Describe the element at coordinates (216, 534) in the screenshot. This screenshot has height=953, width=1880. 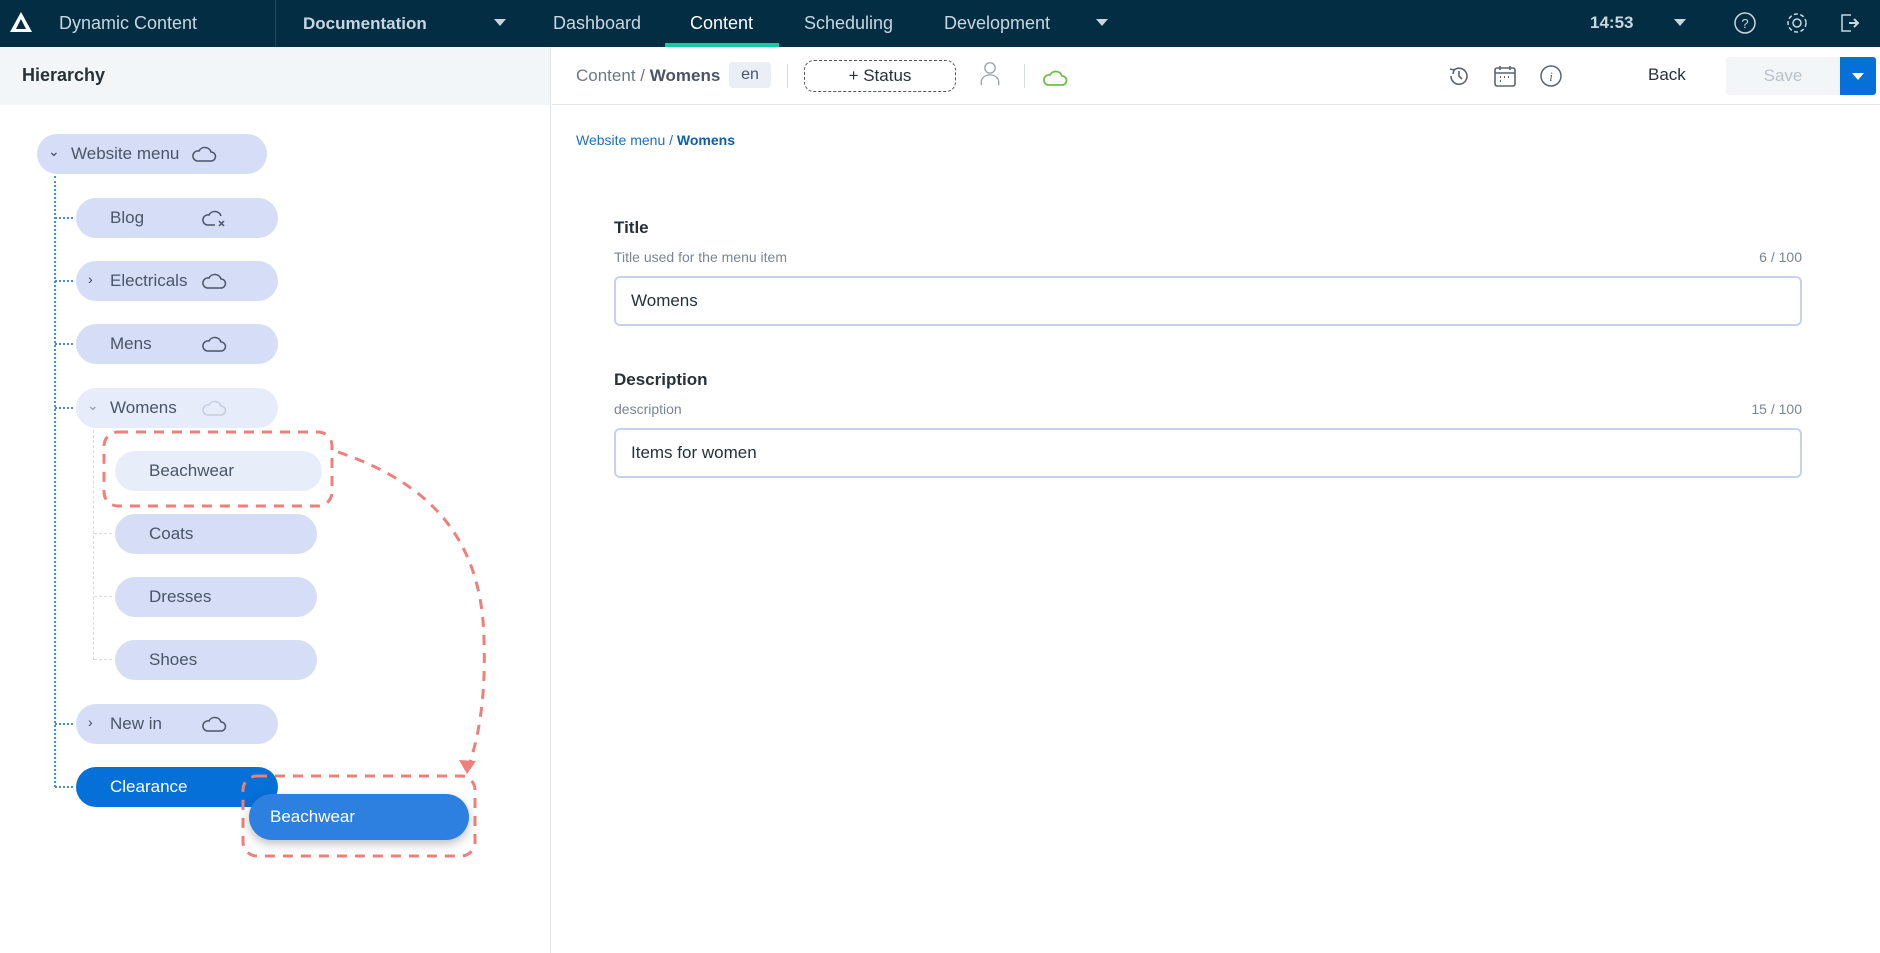
I see `tree-node-coats: Coats` at that location.